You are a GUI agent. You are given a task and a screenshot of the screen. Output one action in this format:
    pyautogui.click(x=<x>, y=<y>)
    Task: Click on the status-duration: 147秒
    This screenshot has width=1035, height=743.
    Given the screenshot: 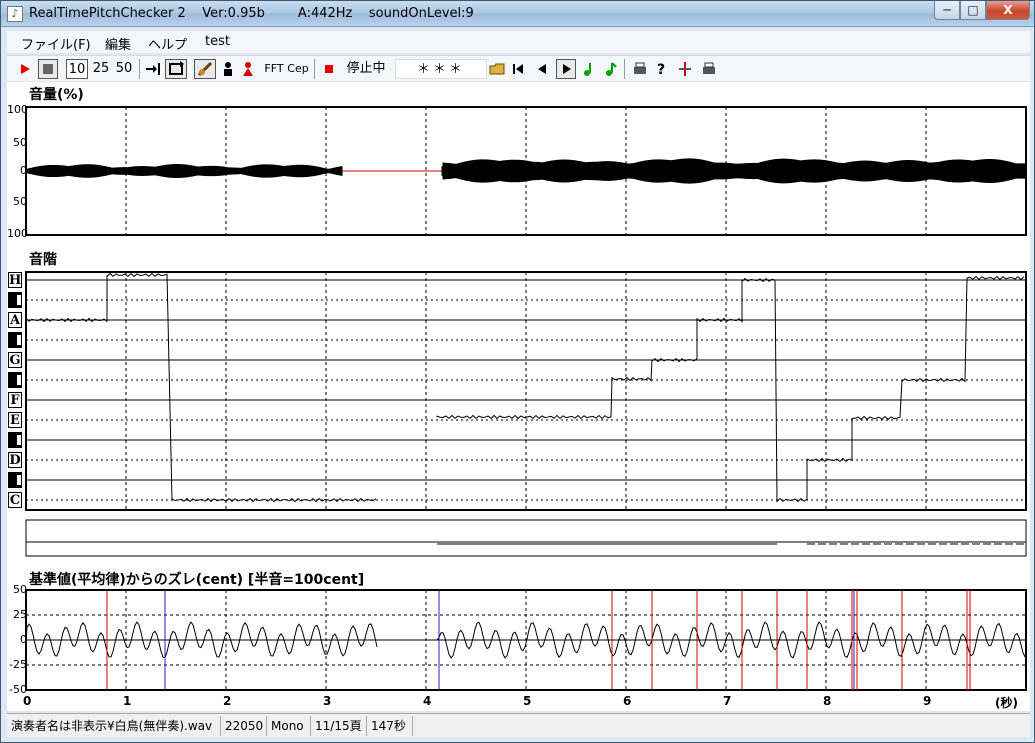 What is the action you would take?
    pyautogui.click(x=390, y=726)
    